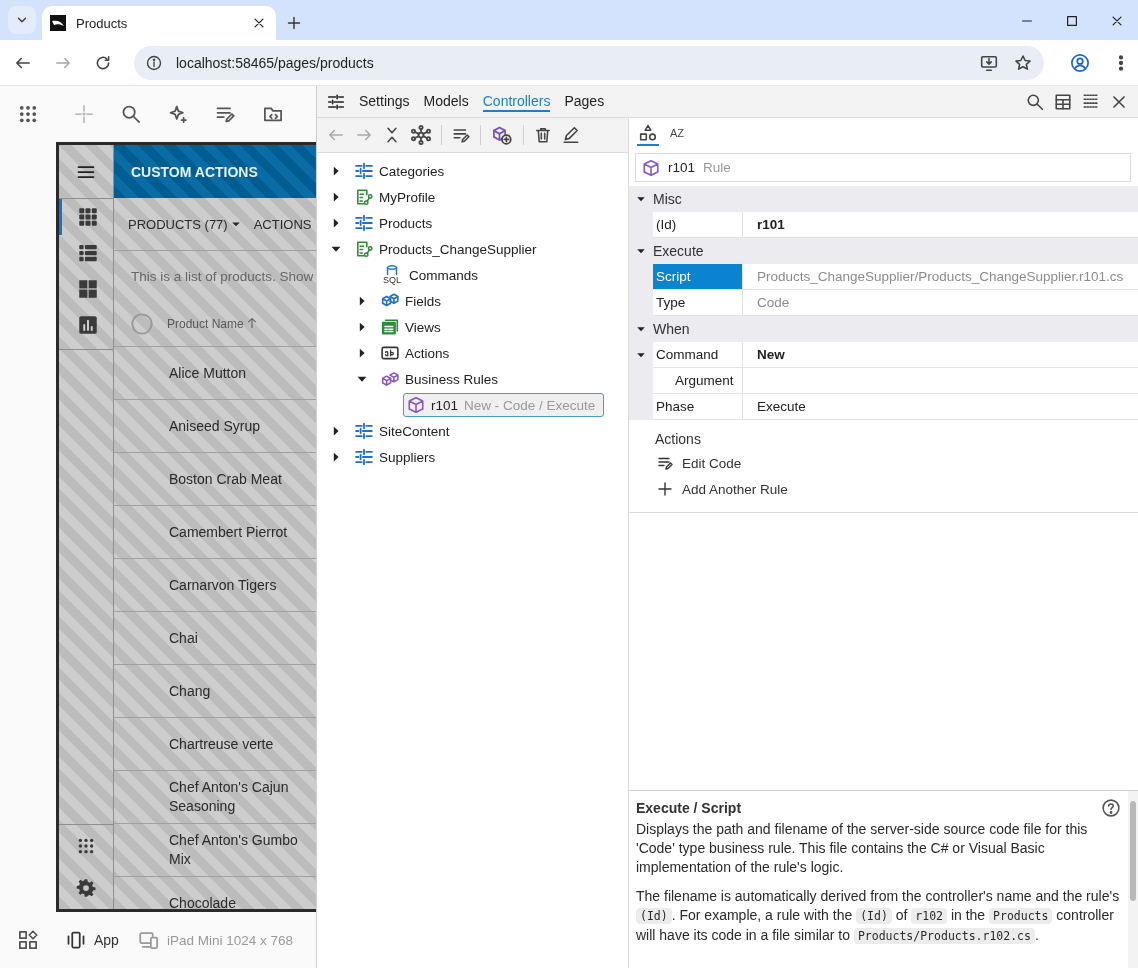 This screenshot has width=1138, height=968. Describe the element at coordinates (1023, 62) in the screenshot. I see `bookmark-star-icon` at that location.